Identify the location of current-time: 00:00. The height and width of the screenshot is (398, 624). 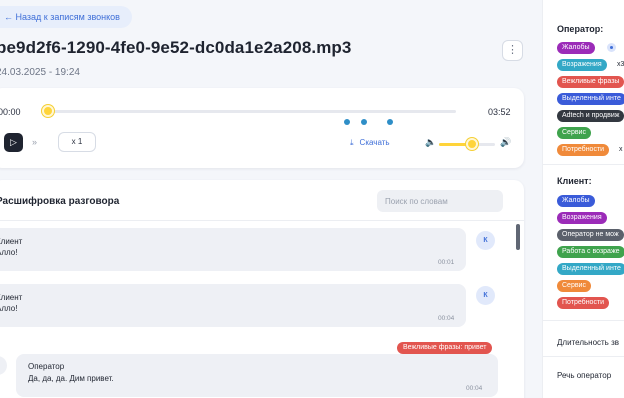
(10, 112).